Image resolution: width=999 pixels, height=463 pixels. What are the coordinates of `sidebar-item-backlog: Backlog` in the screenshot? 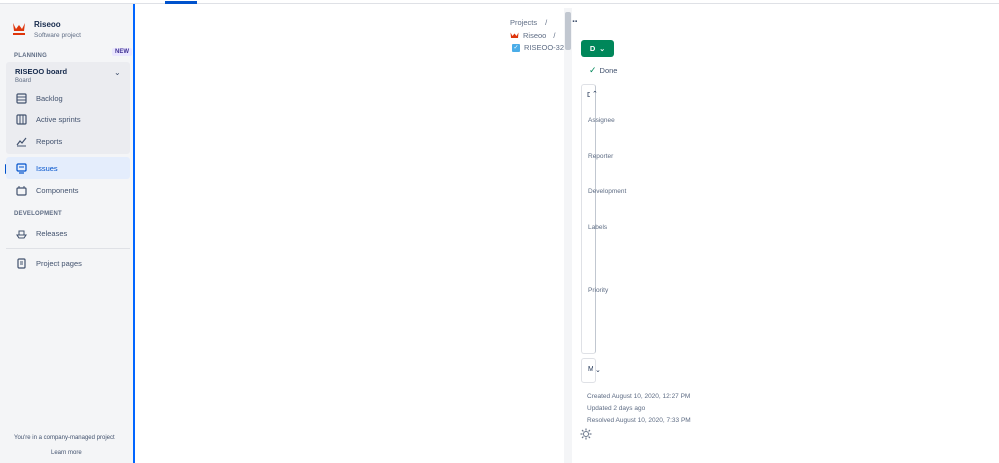 It's located at (68, 98).